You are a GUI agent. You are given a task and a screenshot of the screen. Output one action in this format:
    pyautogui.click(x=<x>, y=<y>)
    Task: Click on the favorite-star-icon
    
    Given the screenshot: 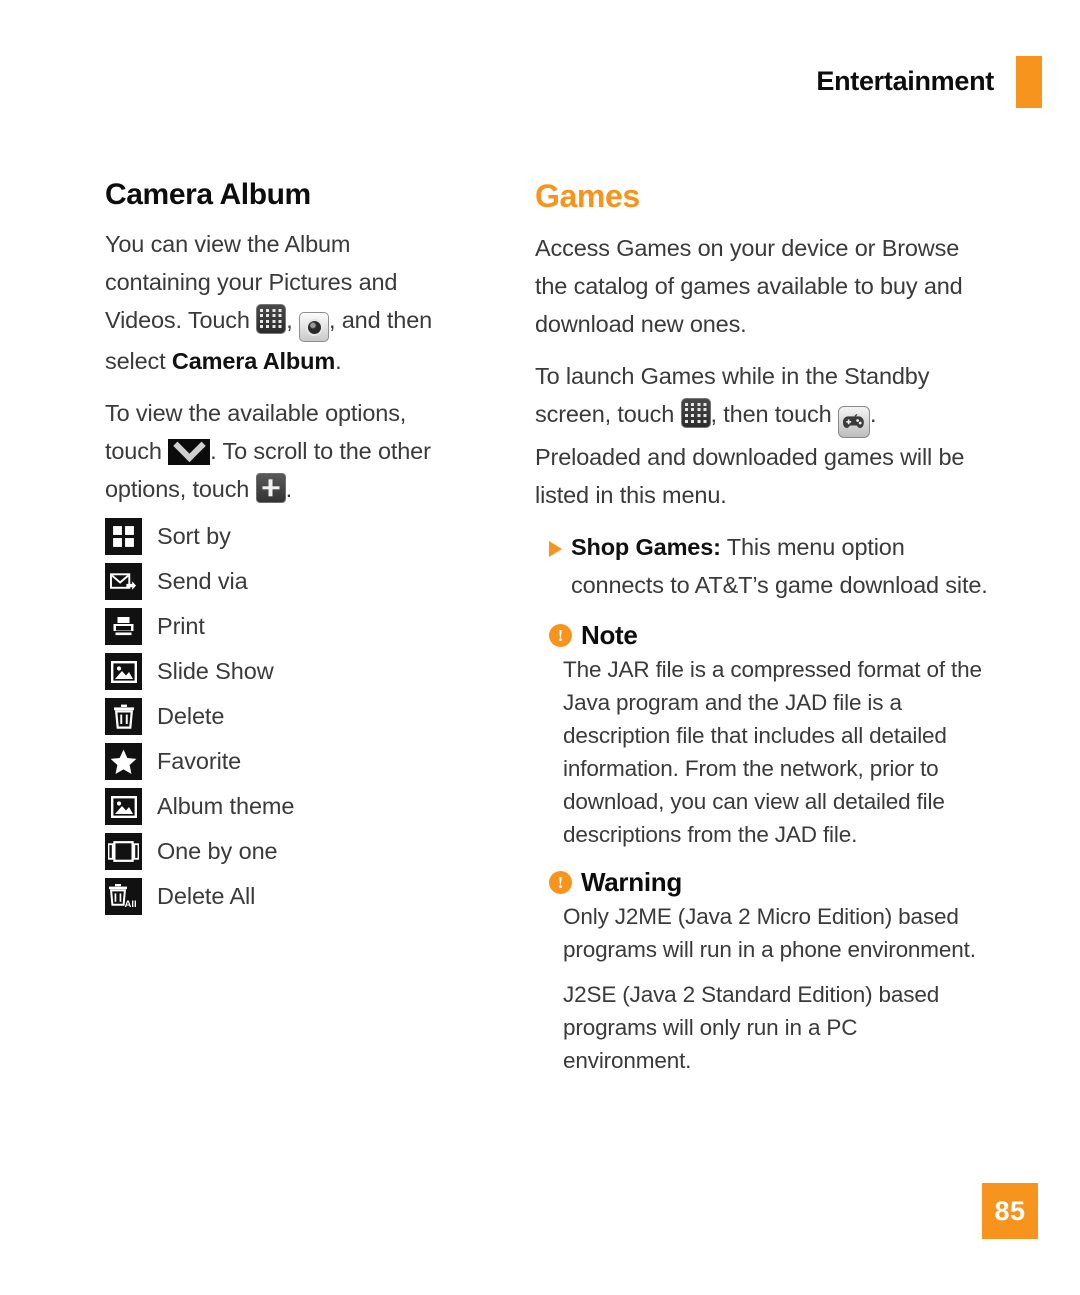 What is the action you would take?
    pyautogui.click(x=123, y=761)
    